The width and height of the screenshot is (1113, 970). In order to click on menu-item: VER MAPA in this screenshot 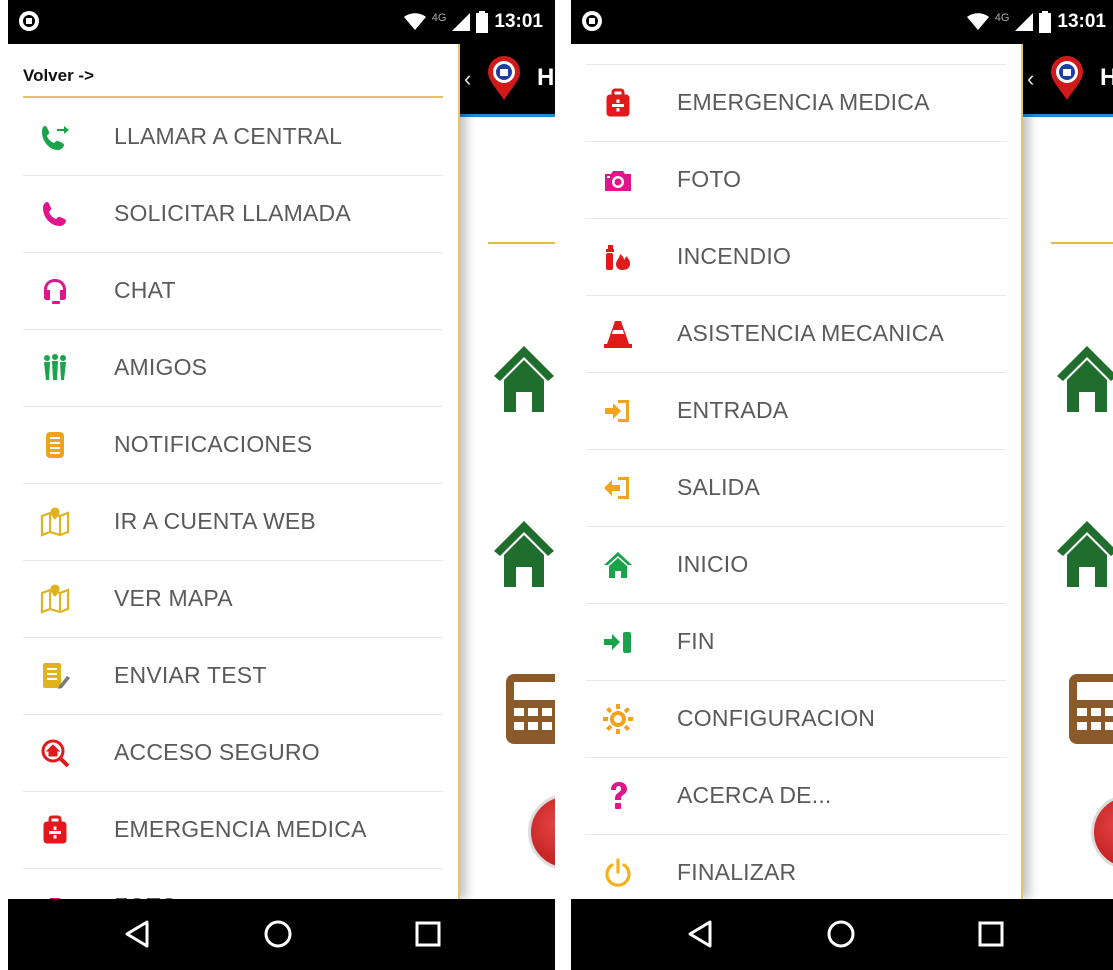, I will do `click(233, 599)`.